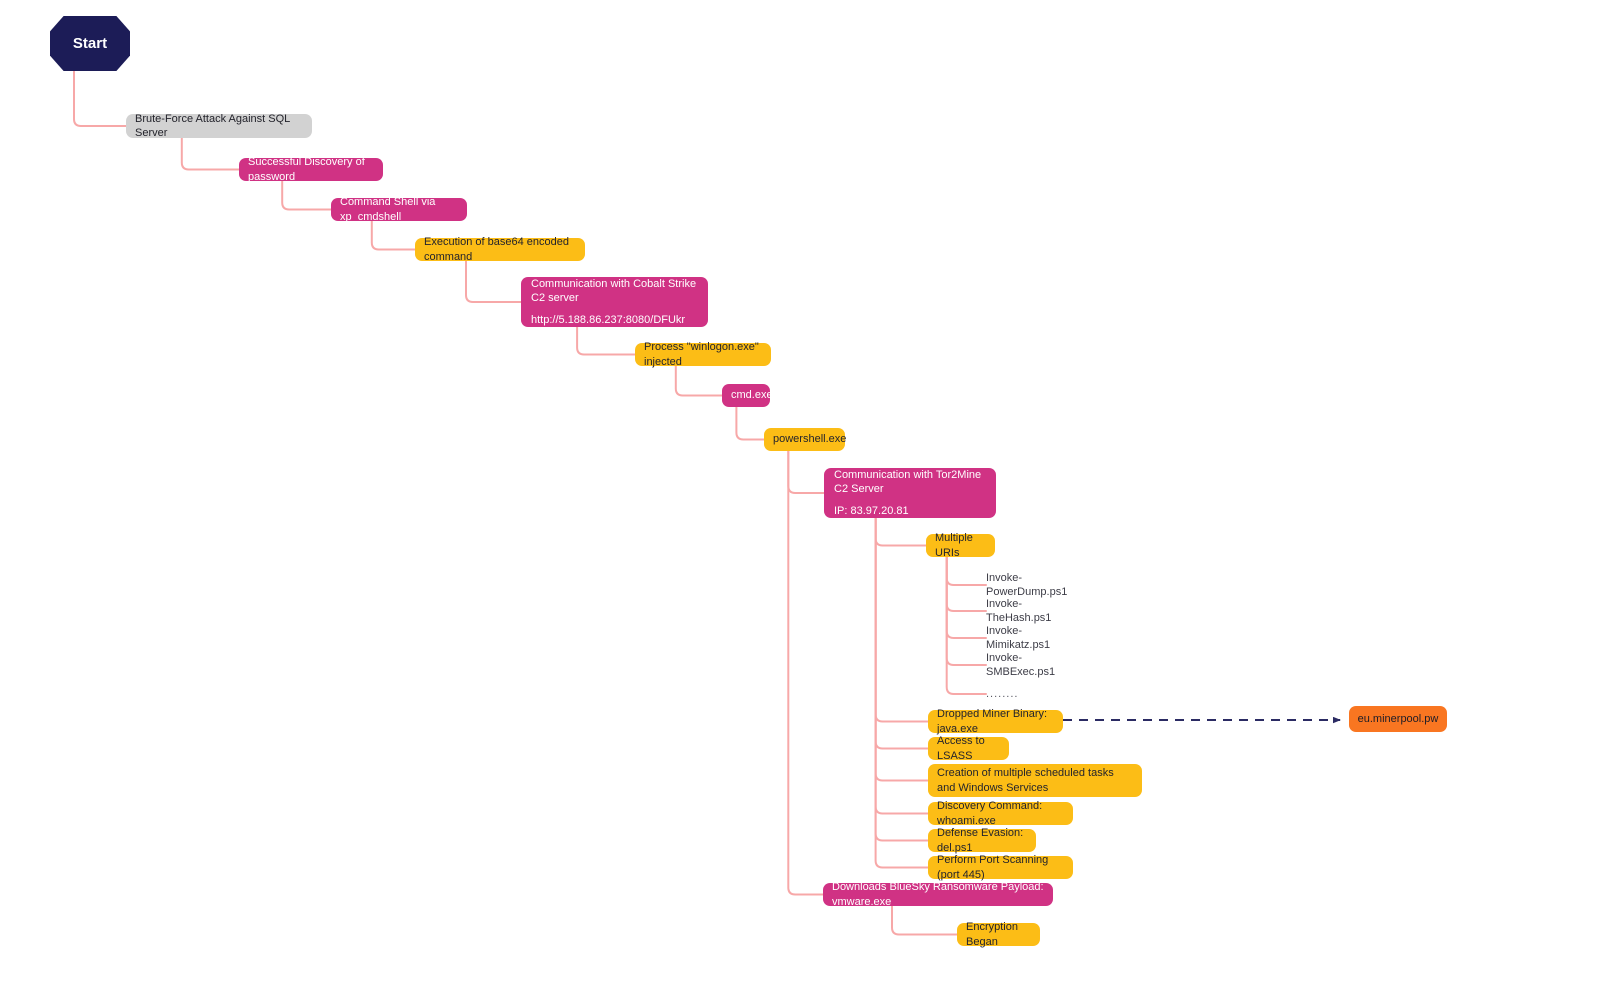 The image size is (1609, 989). Describe the element at coordinates (308, 169) in the screenshot. I see `node-label: Successful Discovery of password` at that location.